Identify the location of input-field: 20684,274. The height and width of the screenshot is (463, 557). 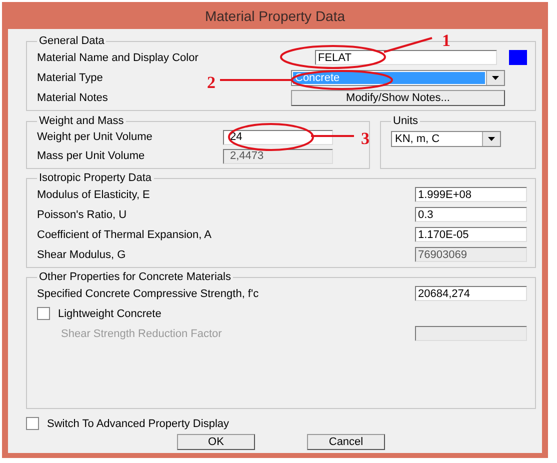
(471, 293).